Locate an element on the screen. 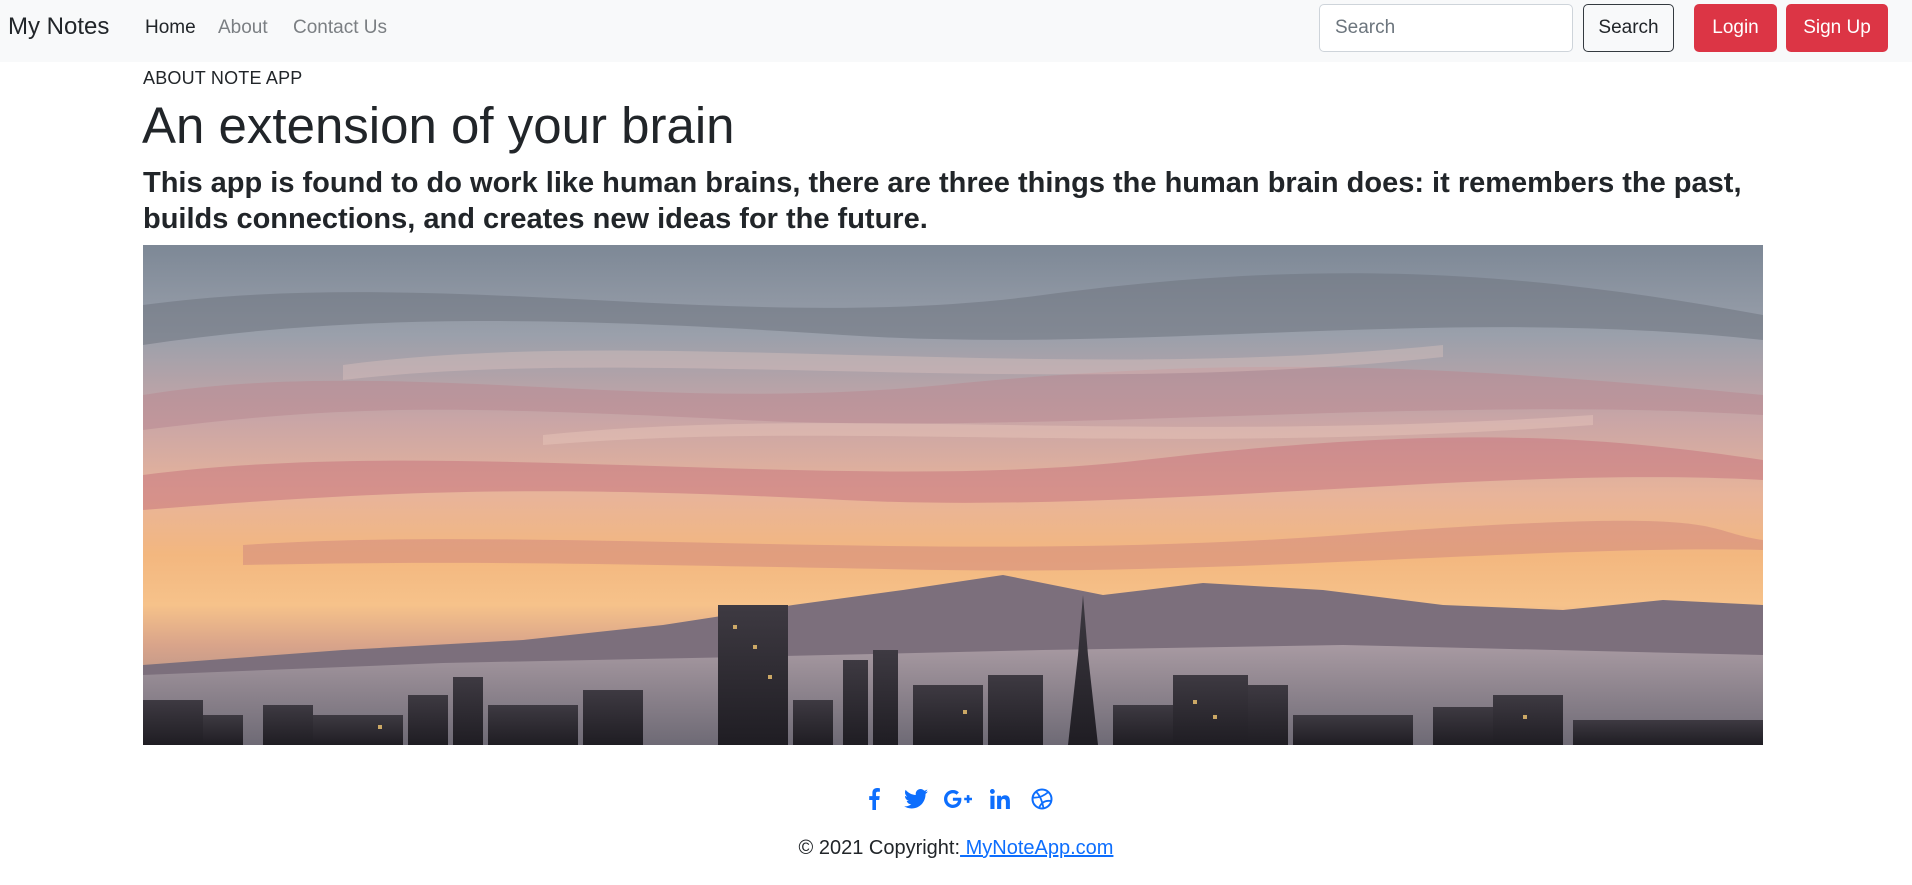 The width and height of the screenshot is (1912, 885). nav-link-about: About is located at coordinates (243, 28).